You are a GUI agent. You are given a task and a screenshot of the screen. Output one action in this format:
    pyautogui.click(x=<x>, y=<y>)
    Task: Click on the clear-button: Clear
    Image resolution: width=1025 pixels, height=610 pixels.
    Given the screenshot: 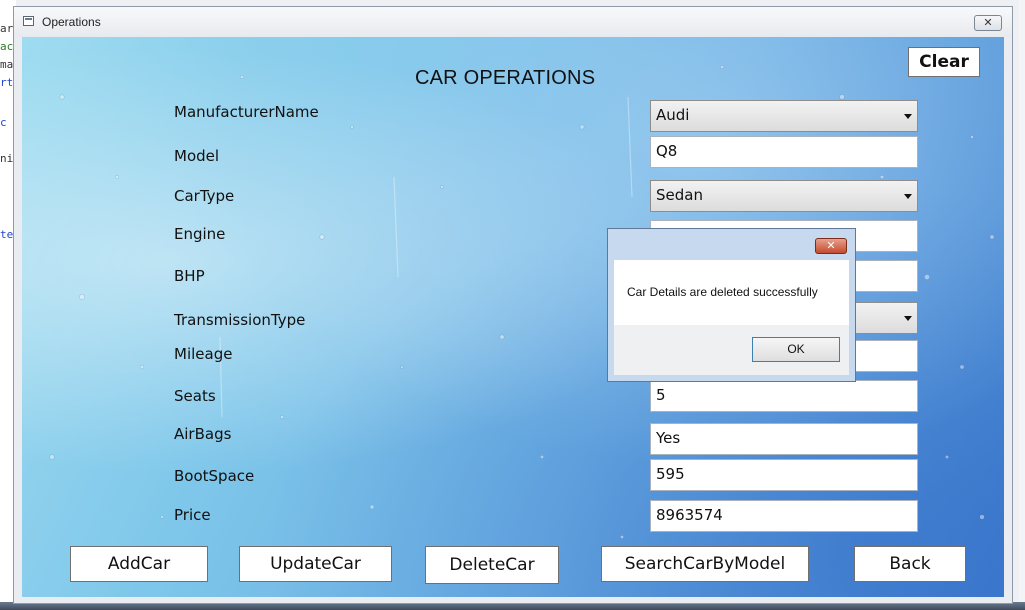 What is the action you would take?
    pyautogui.click(x=944, y=62)
    